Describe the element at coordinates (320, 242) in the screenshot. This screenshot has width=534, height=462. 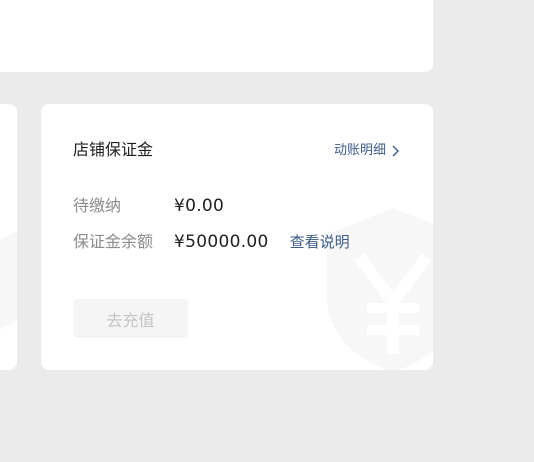
I see `view-explanation-link: 查看说明` at that location.